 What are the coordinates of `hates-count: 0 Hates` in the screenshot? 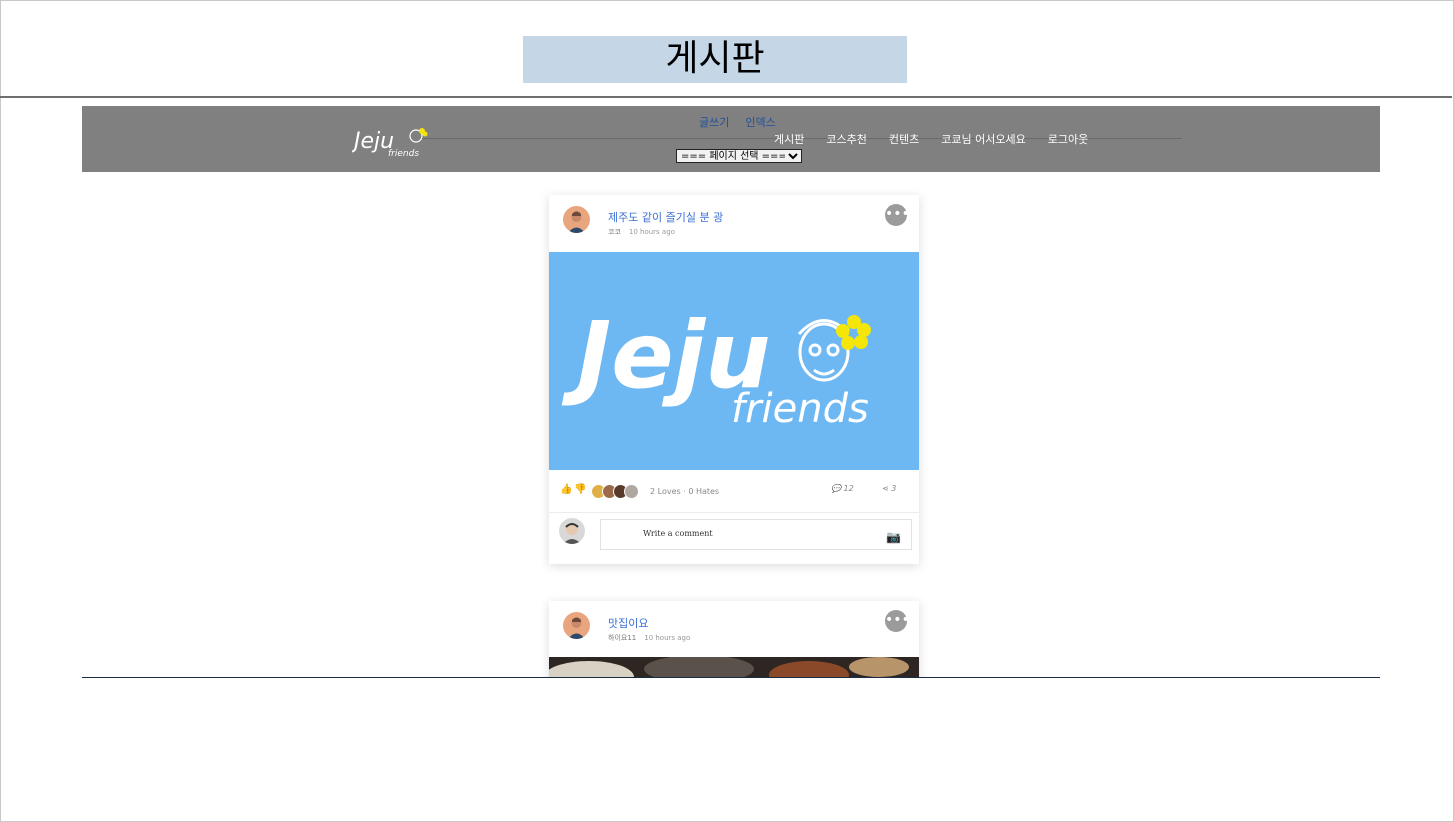 It's located at (703, 491).